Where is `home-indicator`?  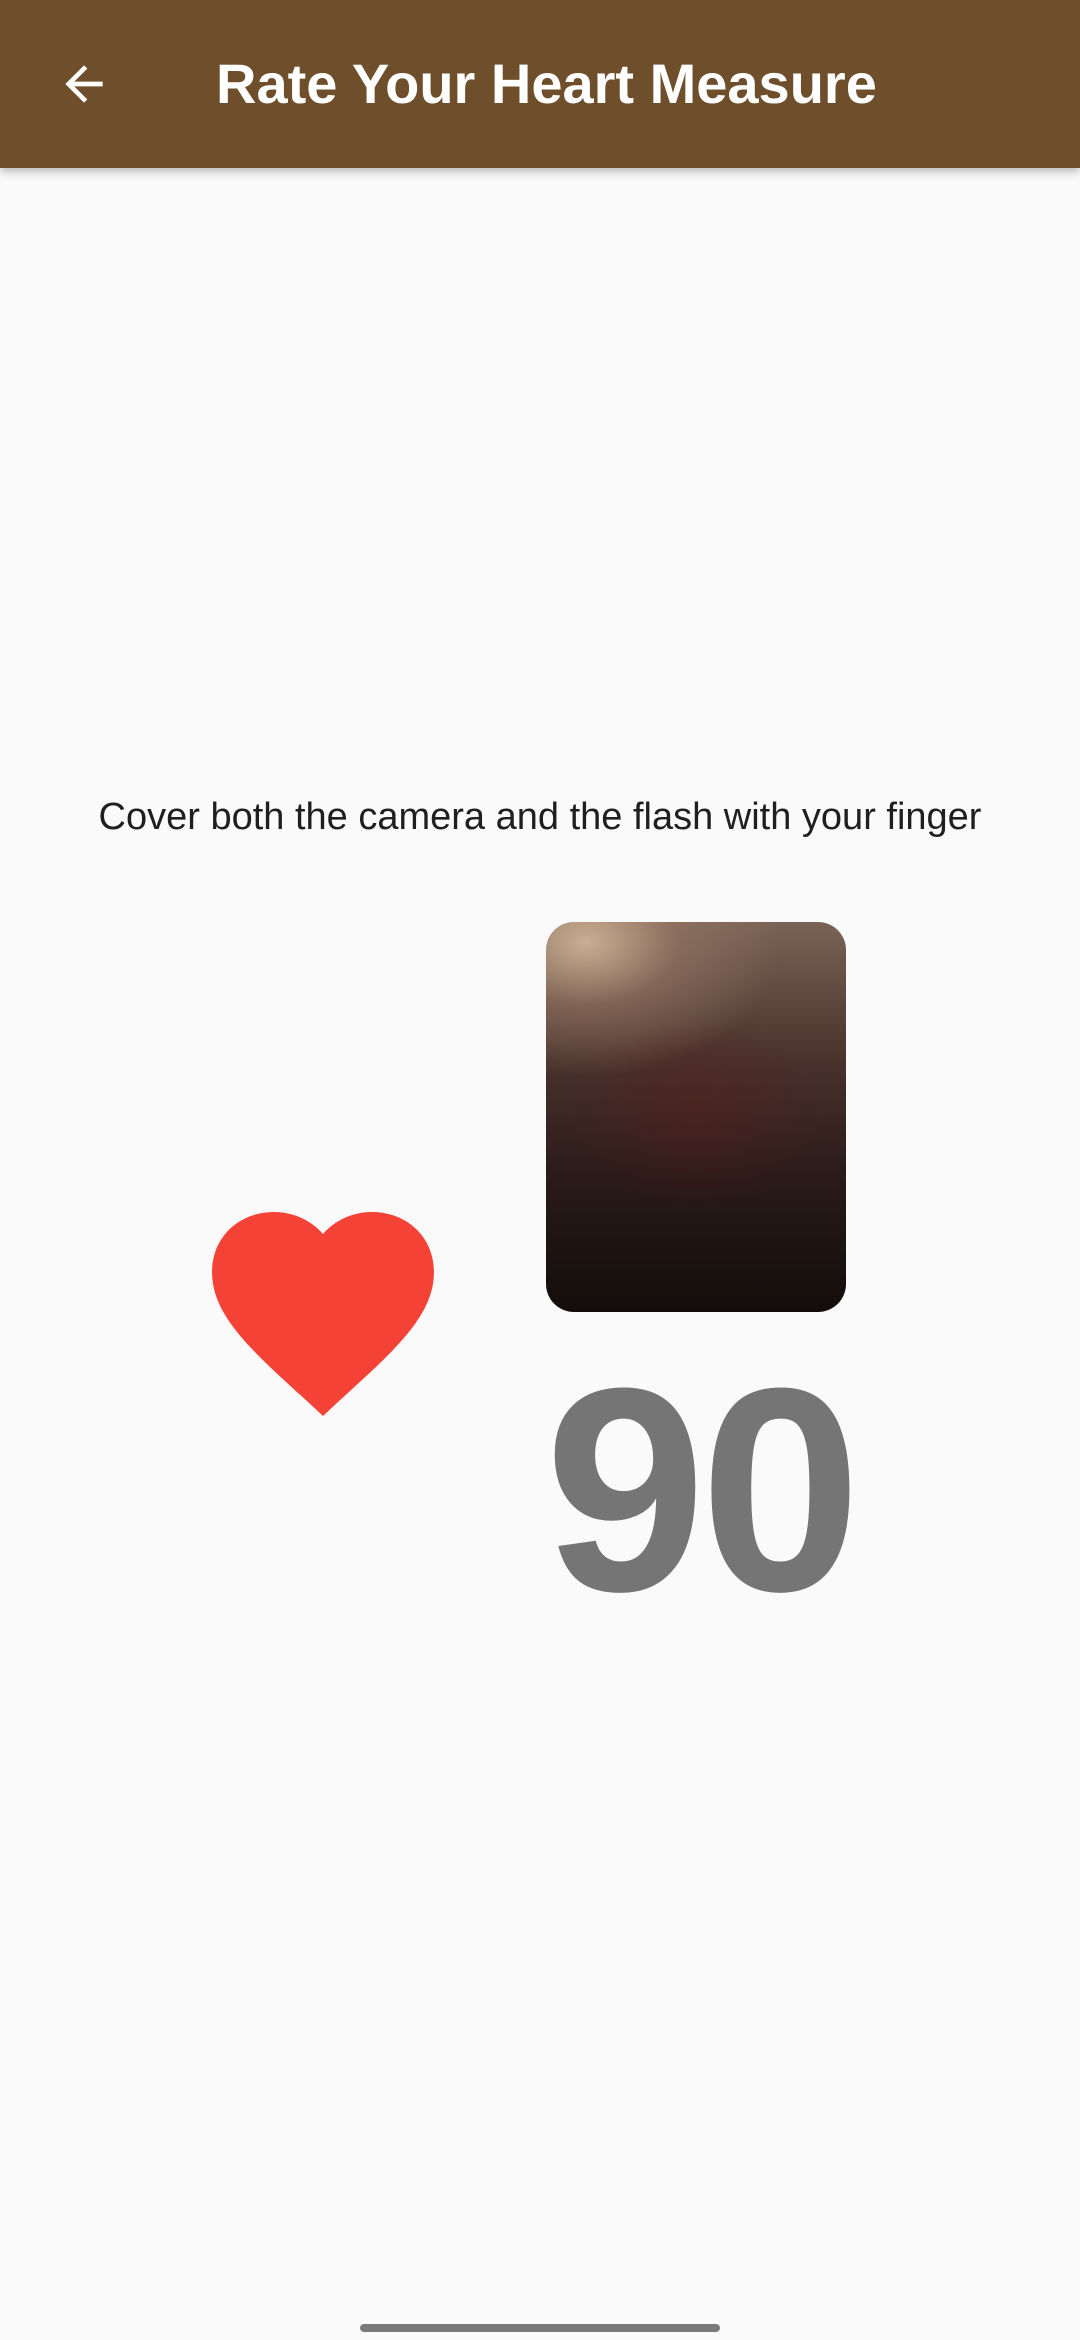
home-indicator is located at coordinates (540, 2328).